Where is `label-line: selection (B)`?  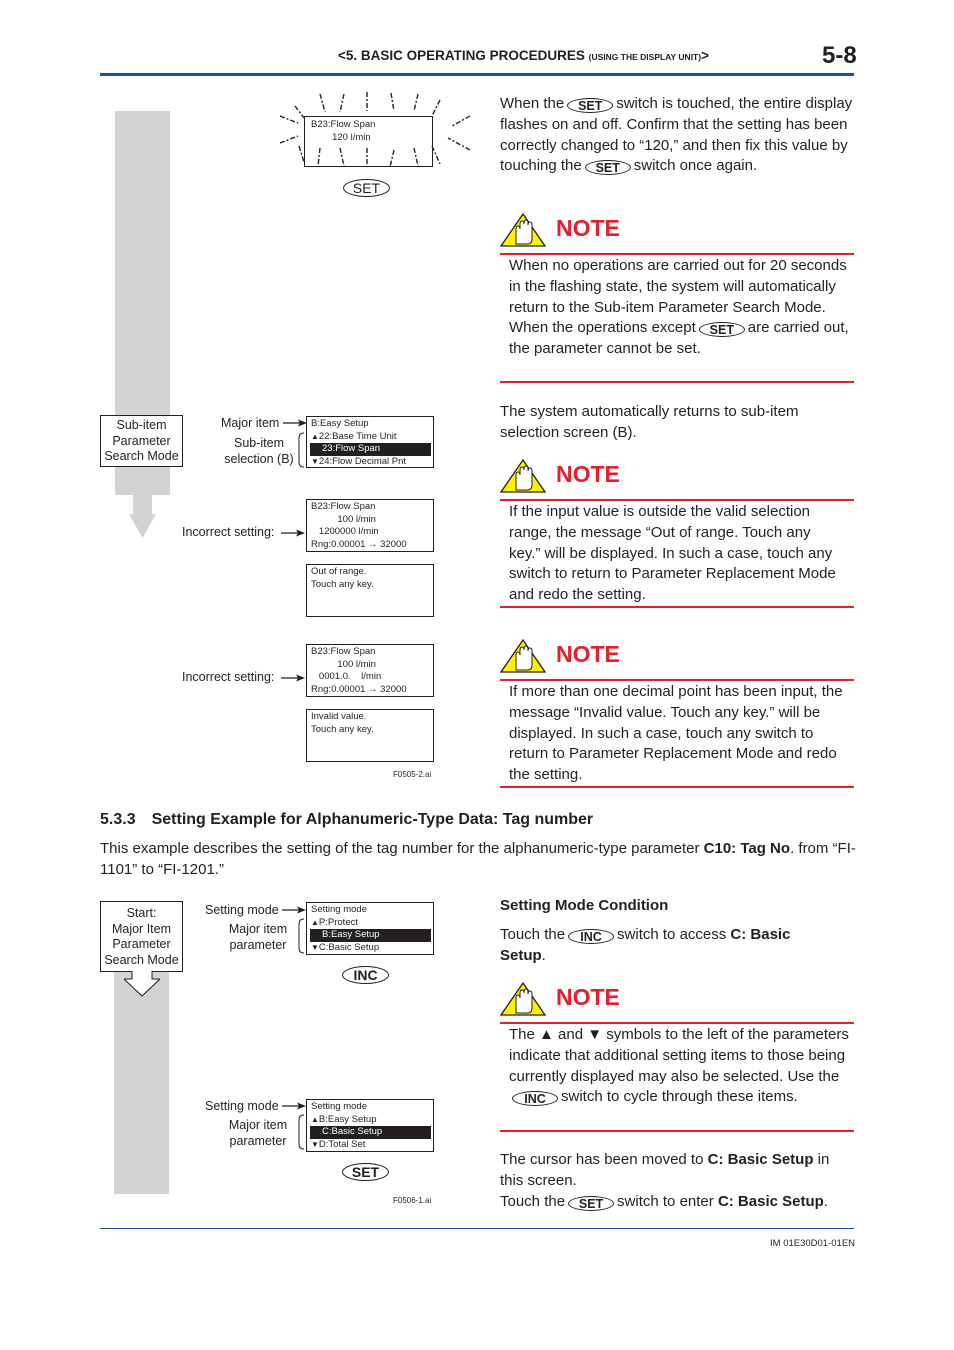
label-line: selection (B) is located at coordinates (259, 458).